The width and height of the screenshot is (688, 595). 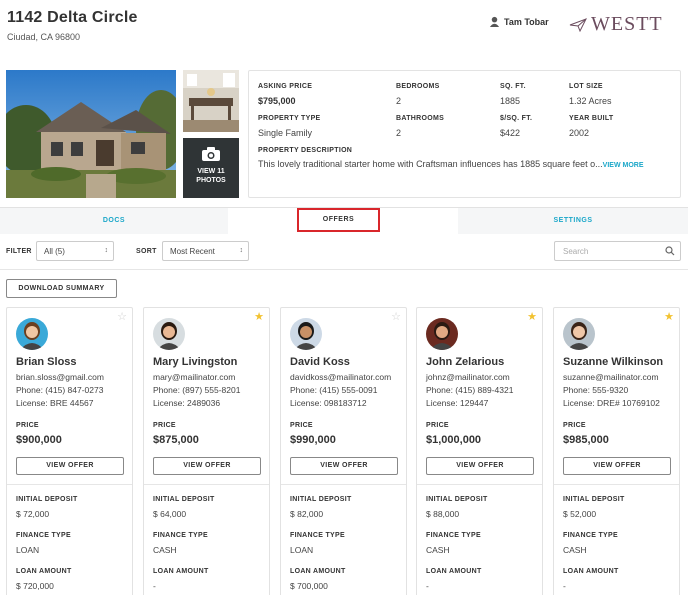 What do you see at coordinates (616, 24) in the screenshot?
I see `brand-logo: WESTT` at bounding box center [616, 24].